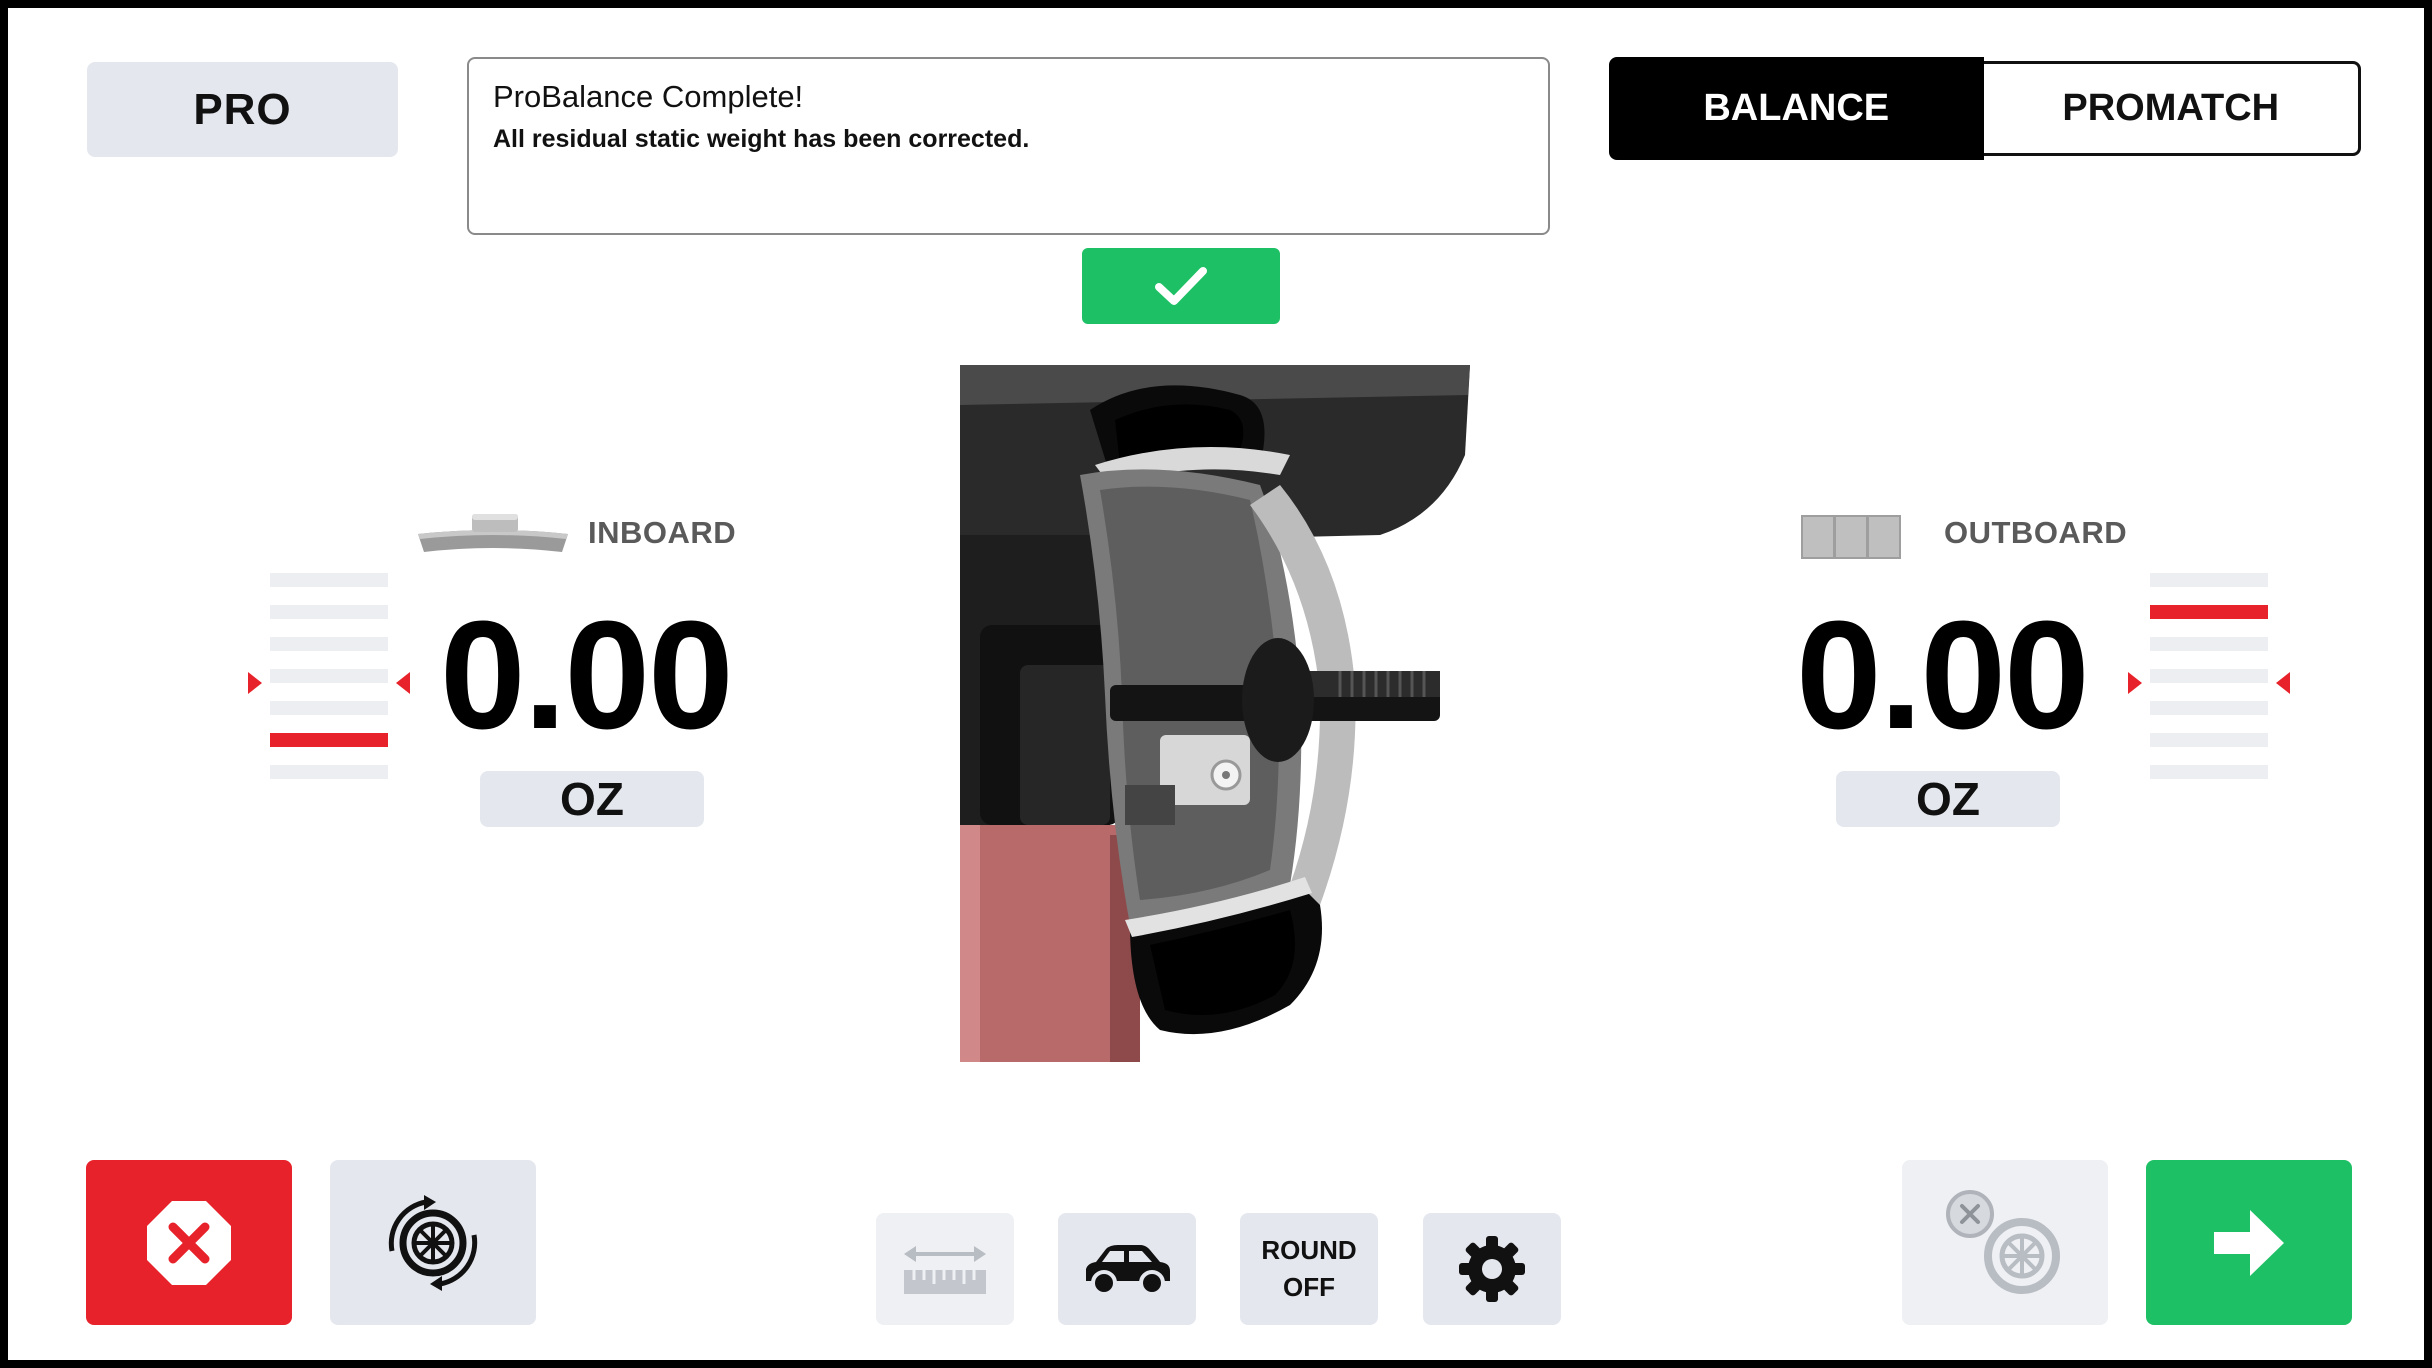 This screenshot has height=1368, width=2432. I want to click on wheel-spin-icon, so click(433, 1242).